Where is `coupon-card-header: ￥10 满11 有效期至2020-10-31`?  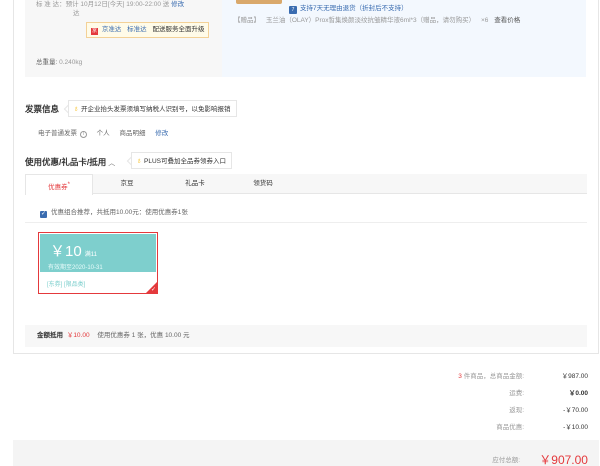 coupon-card-header: ￥10 满11 有效期至2020-10-31 is located at coordinates (98, 253).